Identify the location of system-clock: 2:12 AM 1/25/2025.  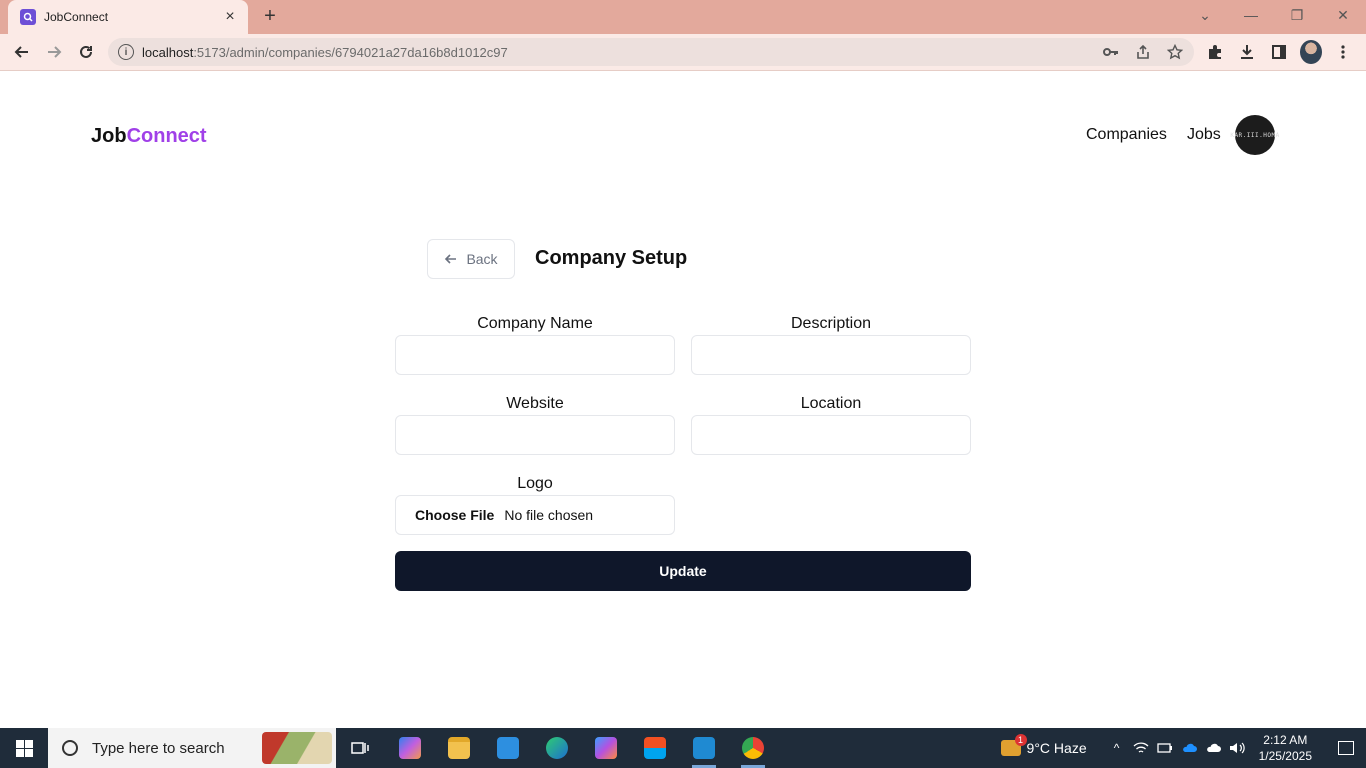
(1285, 748).